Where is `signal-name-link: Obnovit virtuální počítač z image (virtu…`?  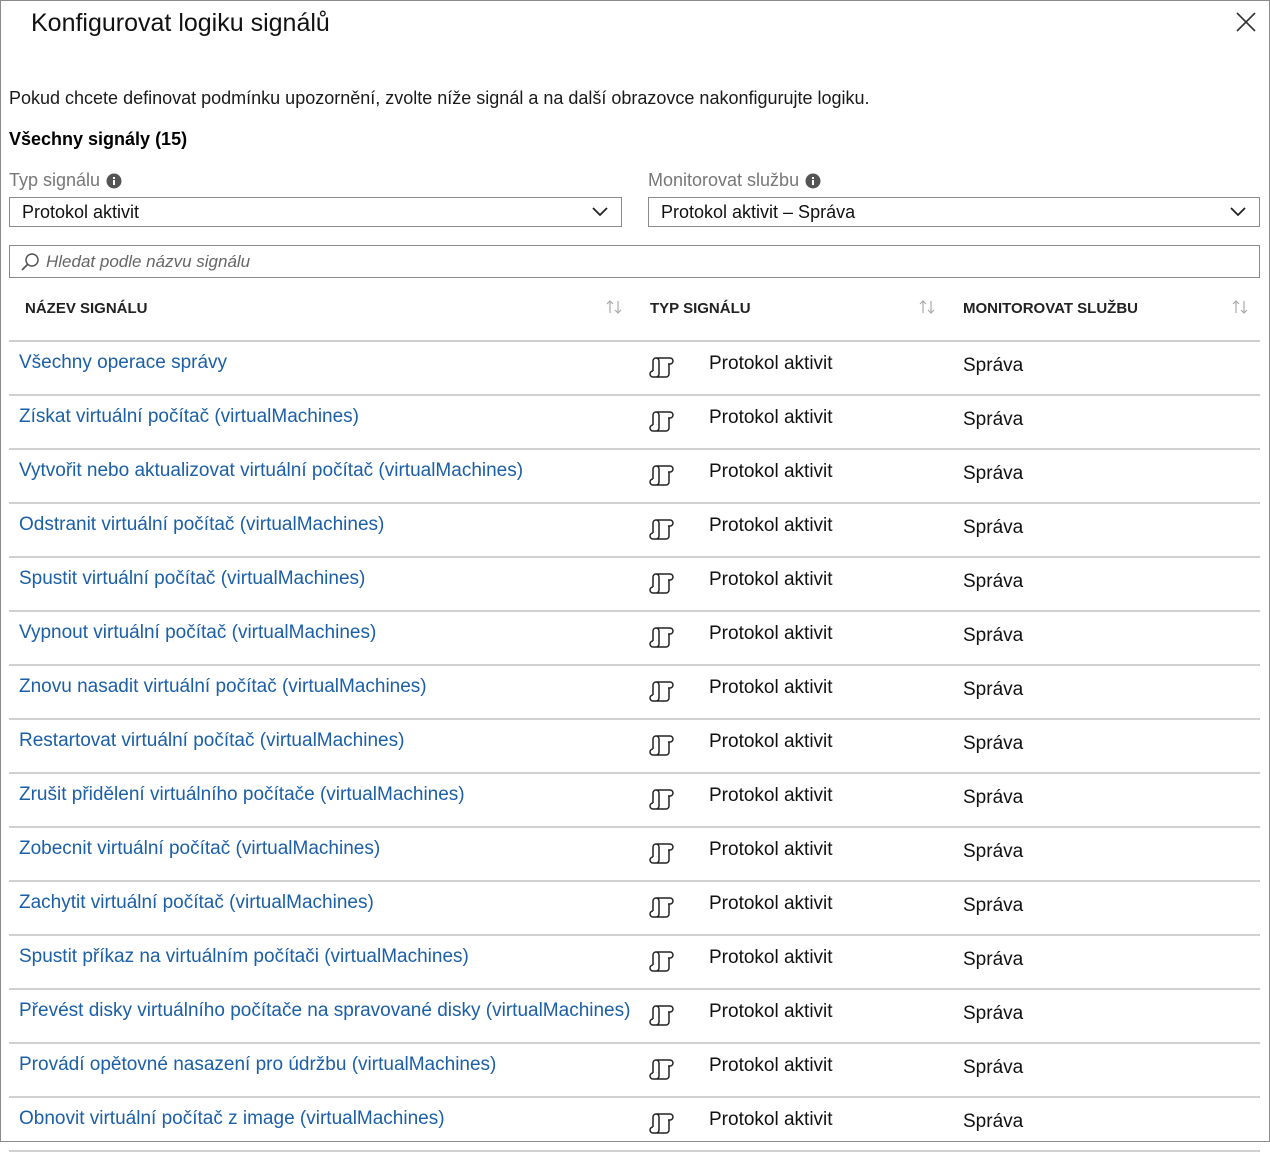 signal-name-link: Obnovit virtuální počítač z image (virtu… is located at coordinates (232, 1119).